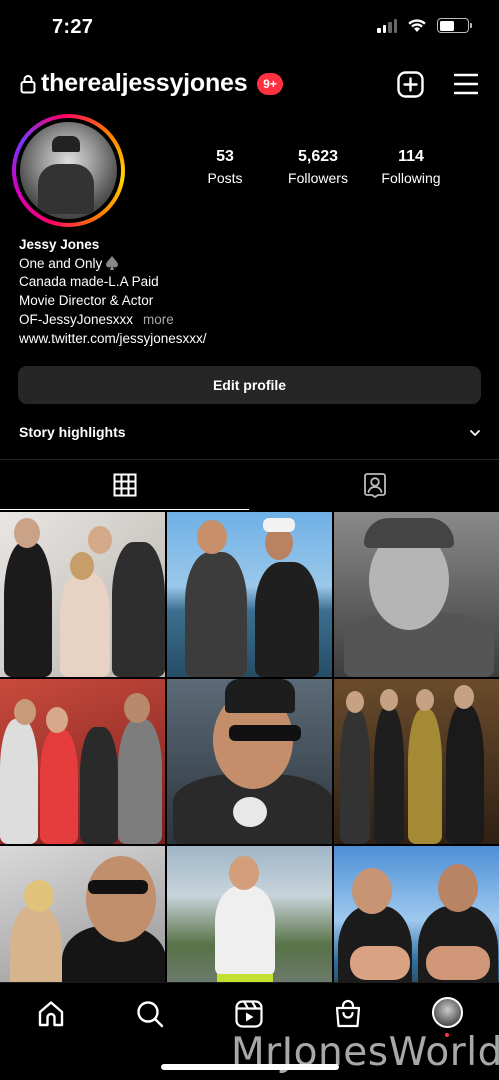  I want to click on tab-posts-grid, so click(124, 485).